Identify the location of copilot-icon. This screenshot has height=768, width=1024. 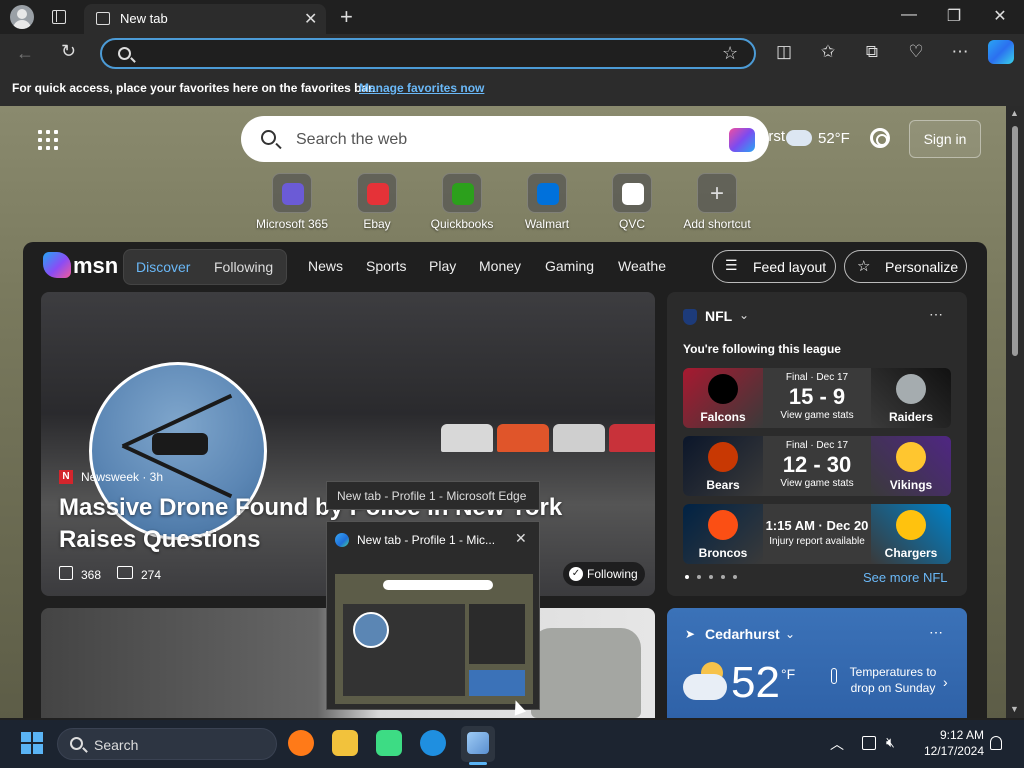
(1001, 52).